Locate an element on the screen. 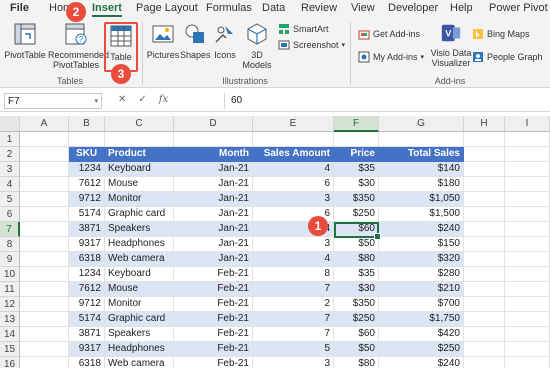 This screenshot has width=550, height=368. column-header-g: G is located at coordinates (421, 124).